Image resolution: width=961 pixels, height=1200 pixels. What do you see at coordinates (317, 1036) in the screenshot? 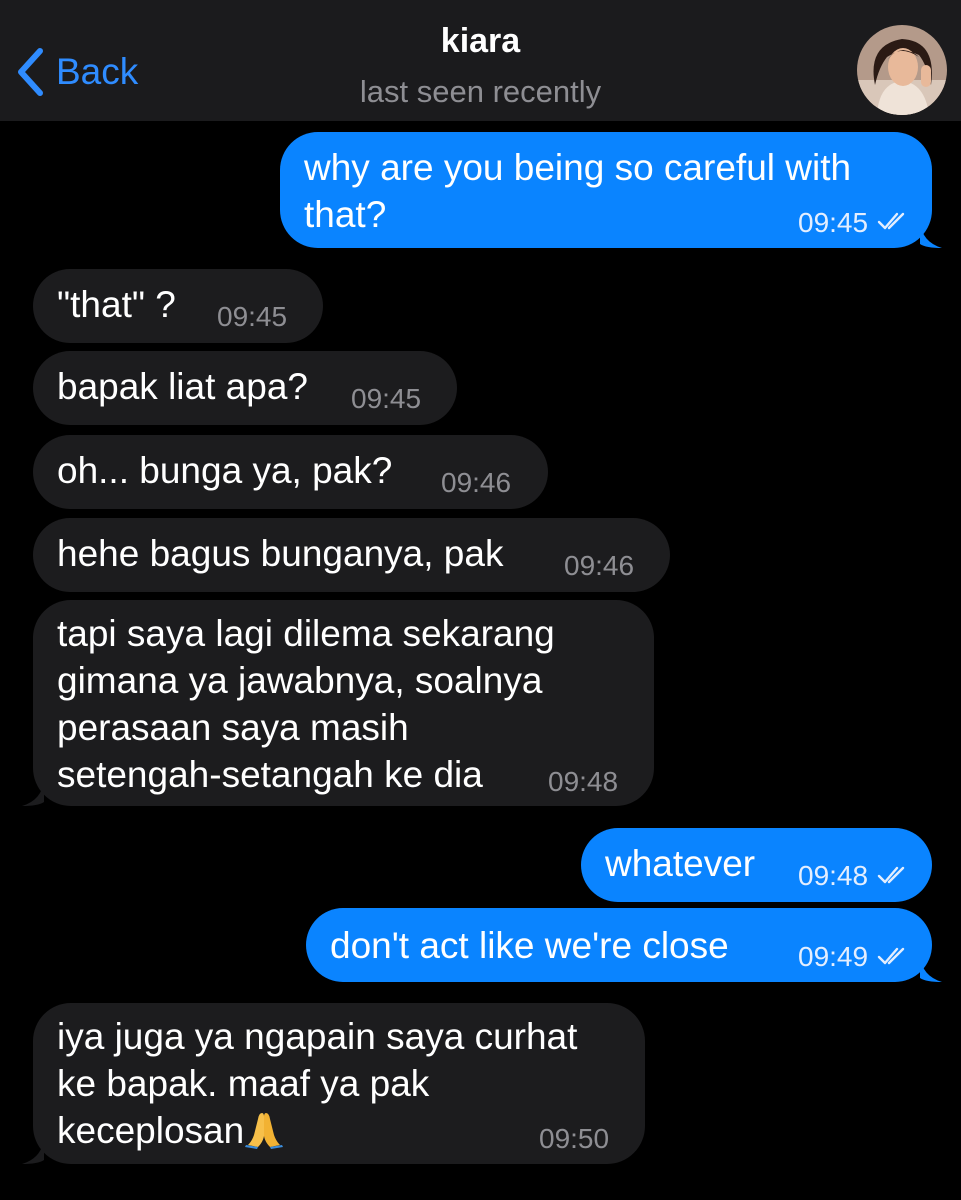
I see `message-text-line: iya juga ya ngapain saya curhat` at bounding box center [317, 1036].